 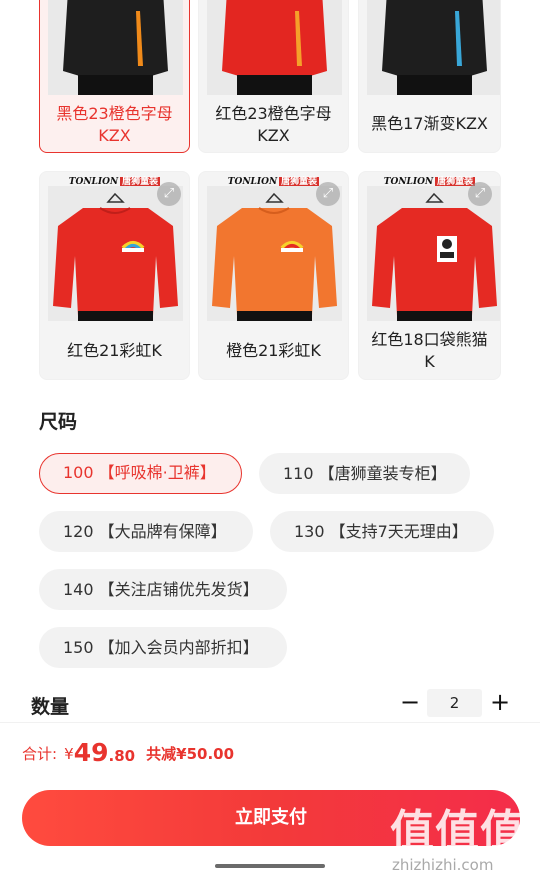 I want to click on color-option-red-18-pocket-panda-k: TONLION 唐狮童装 ⤢ 红色18口袋熊猫 K, so click(x=429, y=275).